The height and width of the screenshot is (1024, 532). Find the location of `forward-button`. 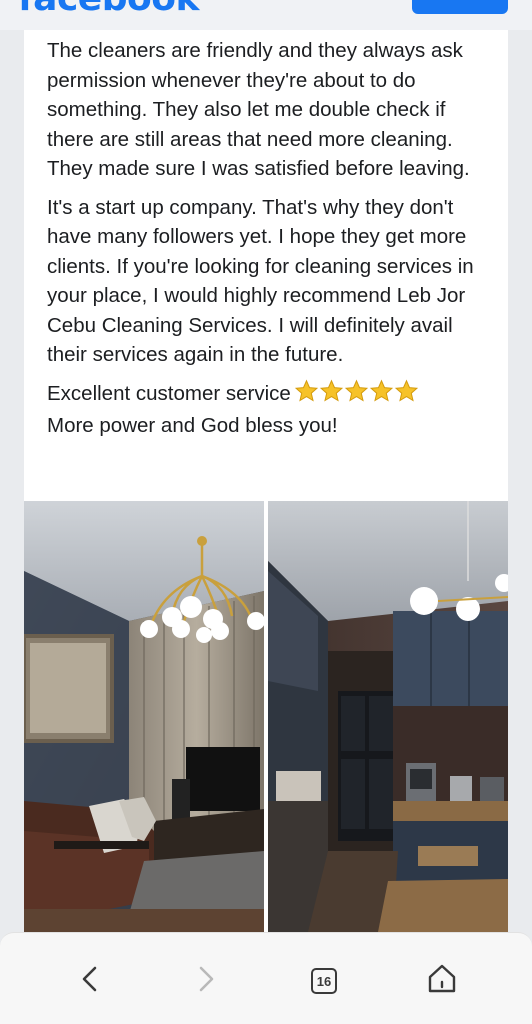

forward-button is located at coordinates (206, 979).